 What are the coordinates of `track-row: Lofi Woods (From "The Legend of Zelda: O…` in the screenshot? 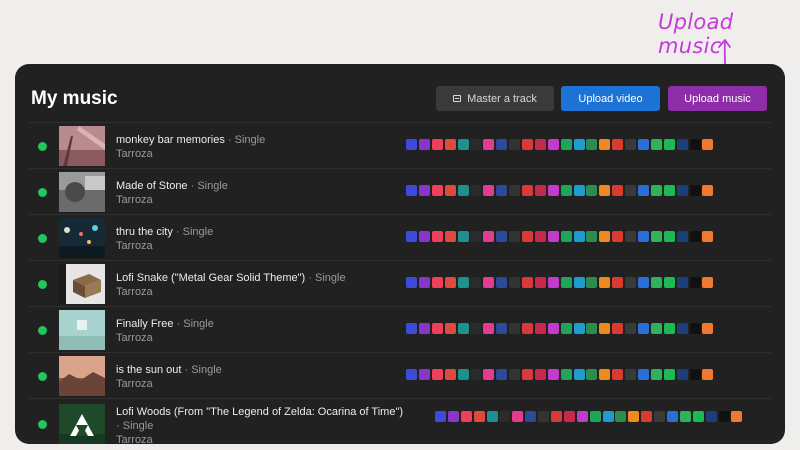 It's located at (400, 421).